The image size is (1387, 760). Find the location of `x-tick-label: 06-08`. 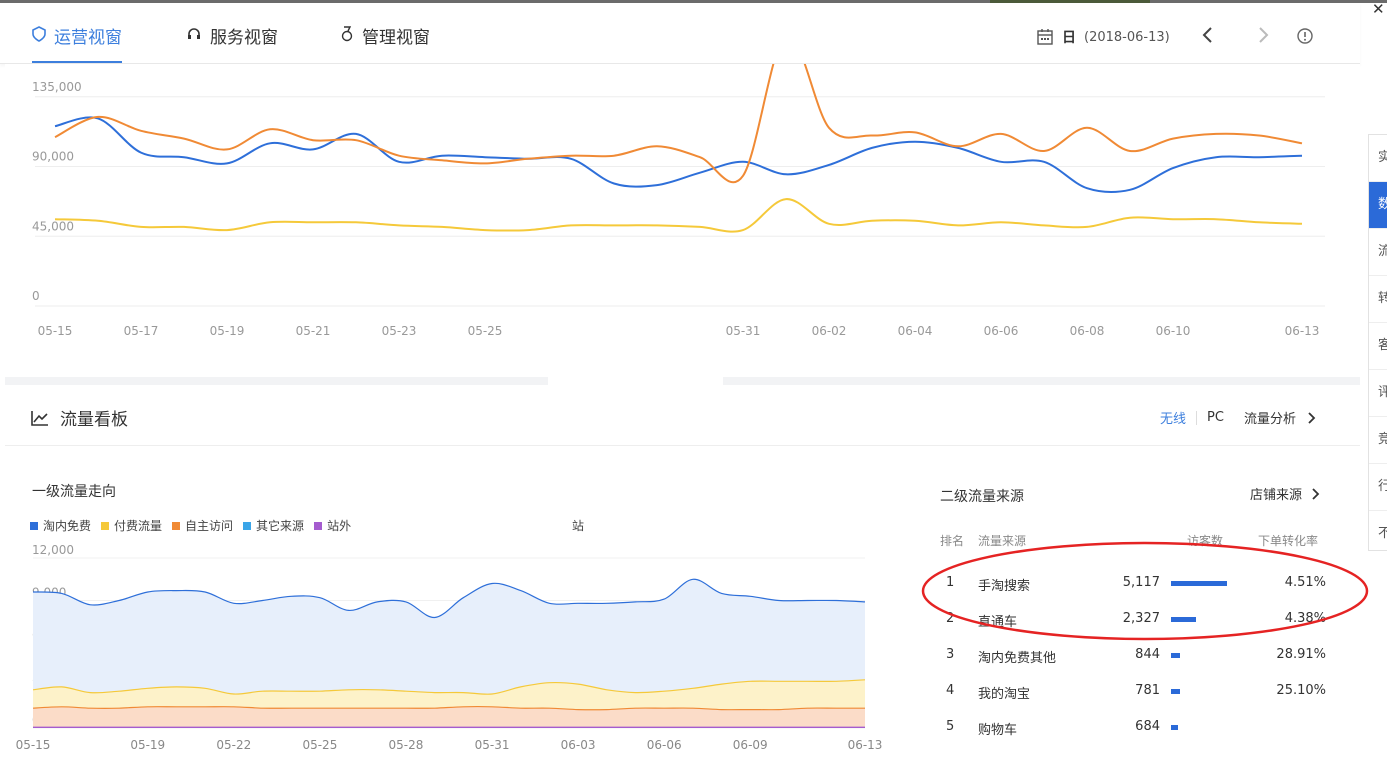

x-tick-label: 06-08 is located at coordinates (1087, 331).